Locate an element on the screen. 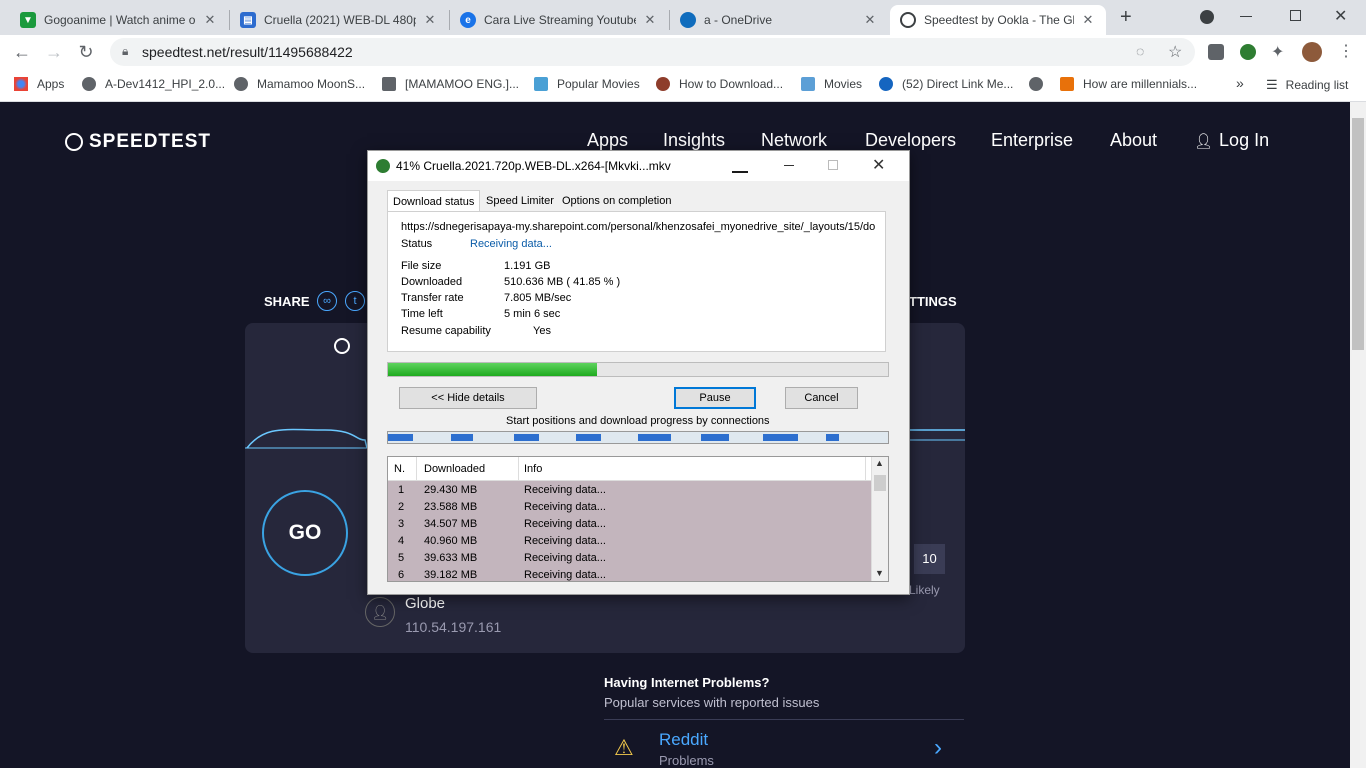 This screenshot has height=768, width=1366. scroll-thumb is located at coordinates (880, 483).